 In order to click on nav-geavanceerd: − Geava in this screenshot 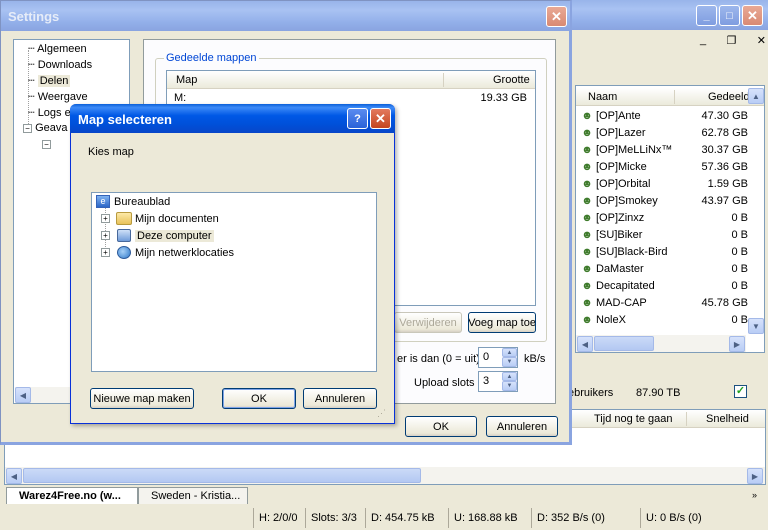, I will do `click(45, 128)`.